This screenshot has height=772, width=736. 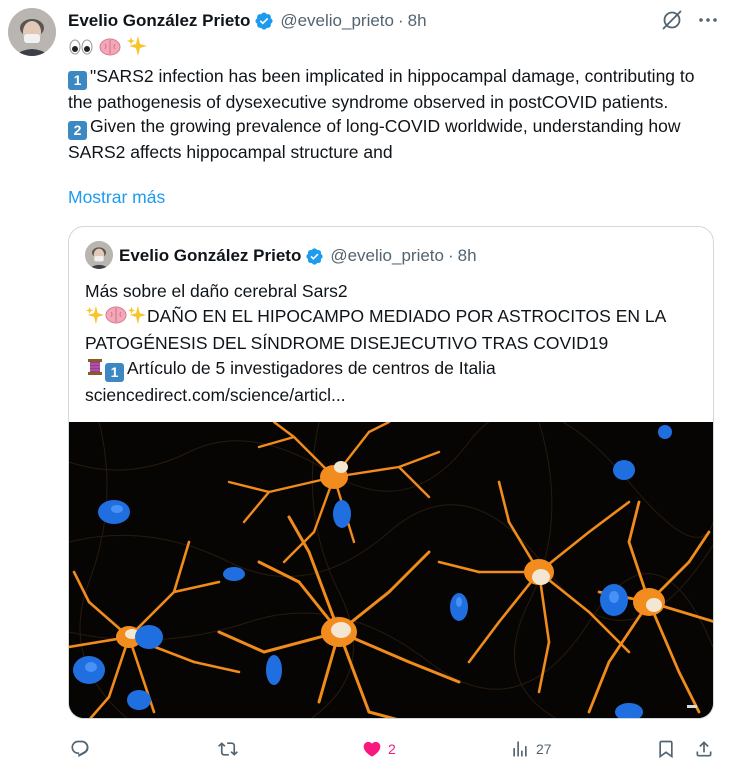 I want to click on timestamp: 8h, so click(x=417, y=21).